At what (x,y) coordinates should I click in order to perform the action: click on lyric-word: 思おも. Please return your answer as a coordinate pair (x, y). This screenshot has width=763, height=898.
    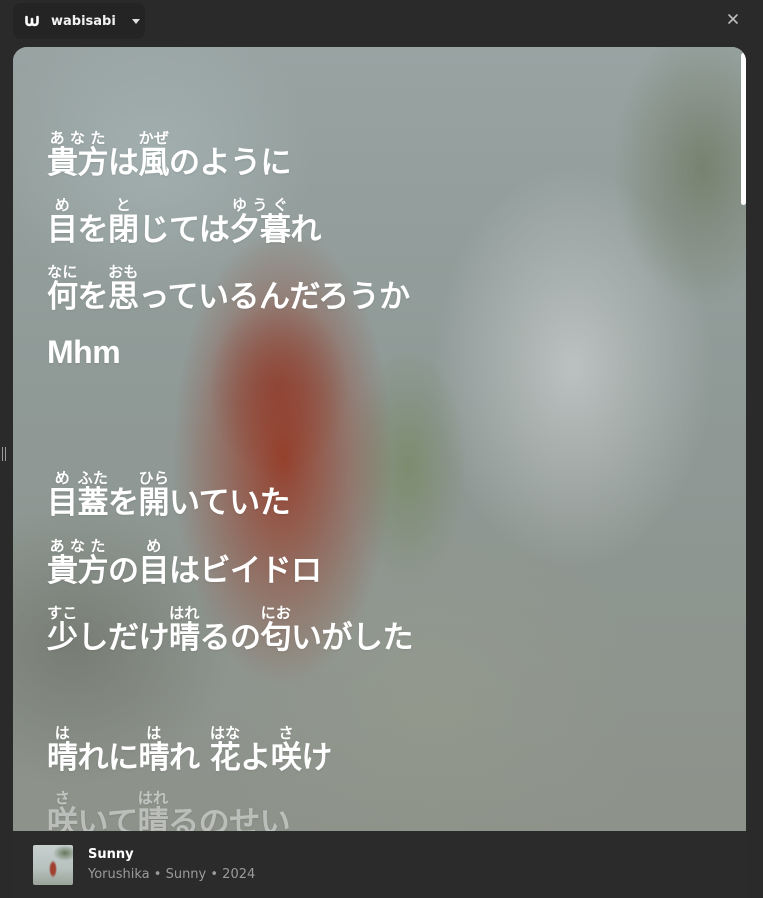
    Looking at the image, I should click on (123, 289).